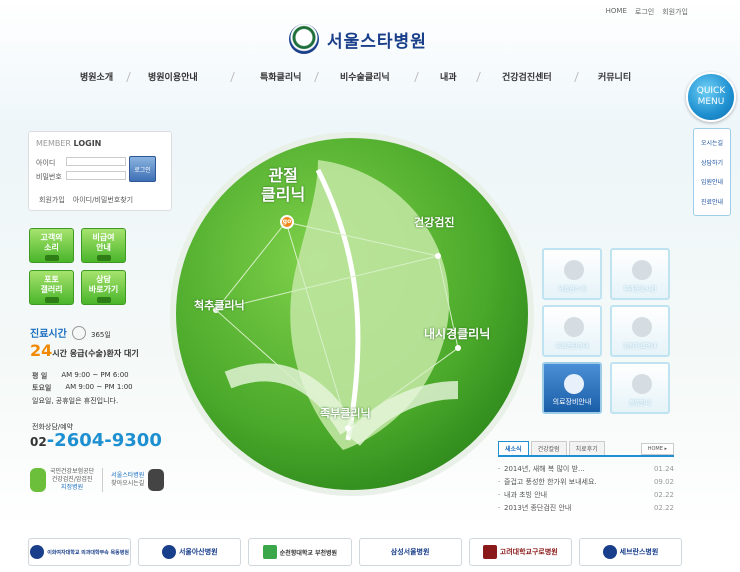 Image resolution: width=740 pixels, height=572 pixels. I want to click on weekday-label: 평 일, so click(40, 376).